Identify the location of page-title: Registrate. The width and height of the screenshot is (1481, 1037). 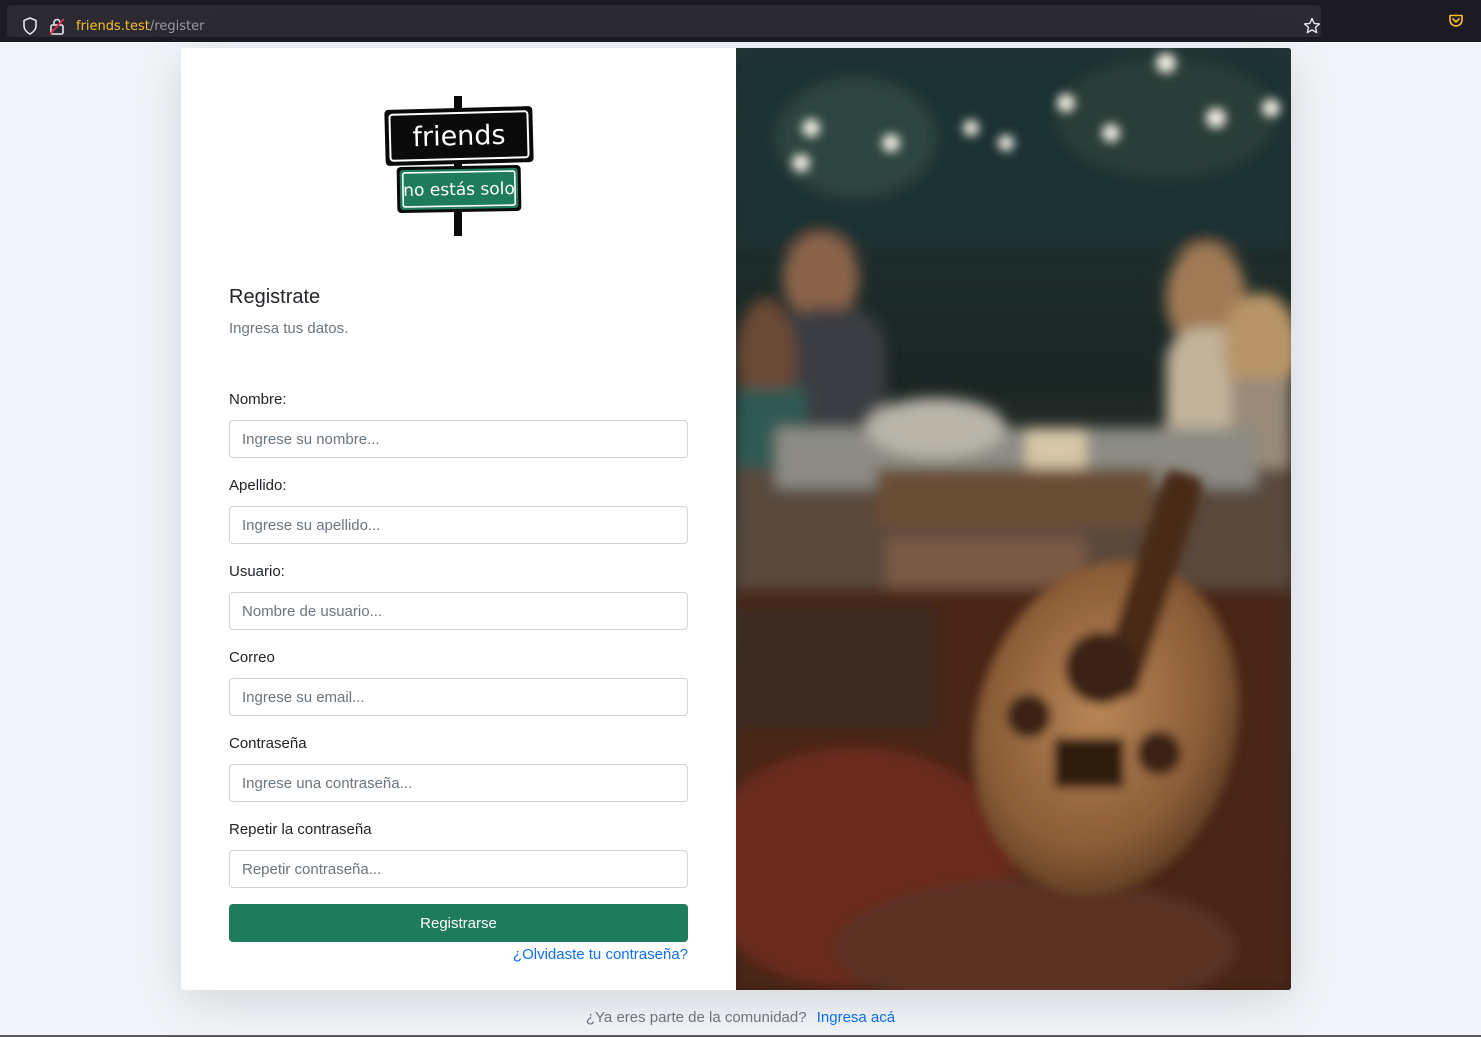
(275, 297).